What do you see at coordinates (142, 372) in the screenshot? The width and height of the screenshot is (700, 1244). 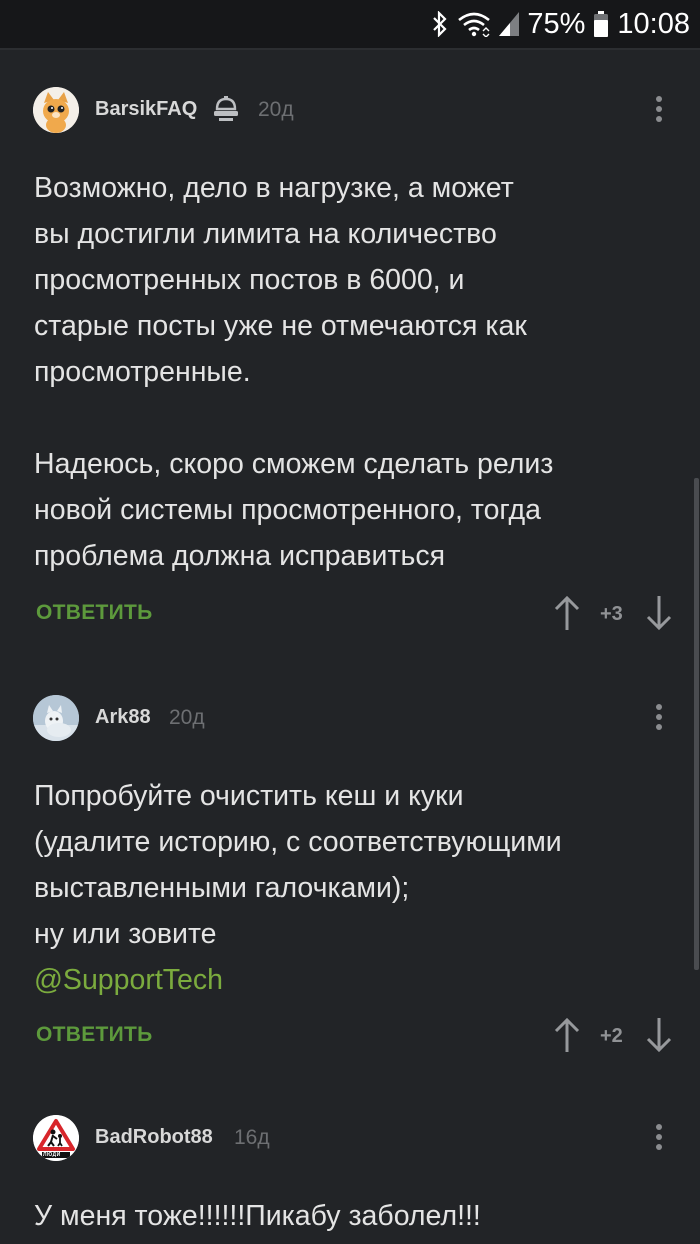 I see `comment-line: просмотренные.` at bounding box center [142, 372].